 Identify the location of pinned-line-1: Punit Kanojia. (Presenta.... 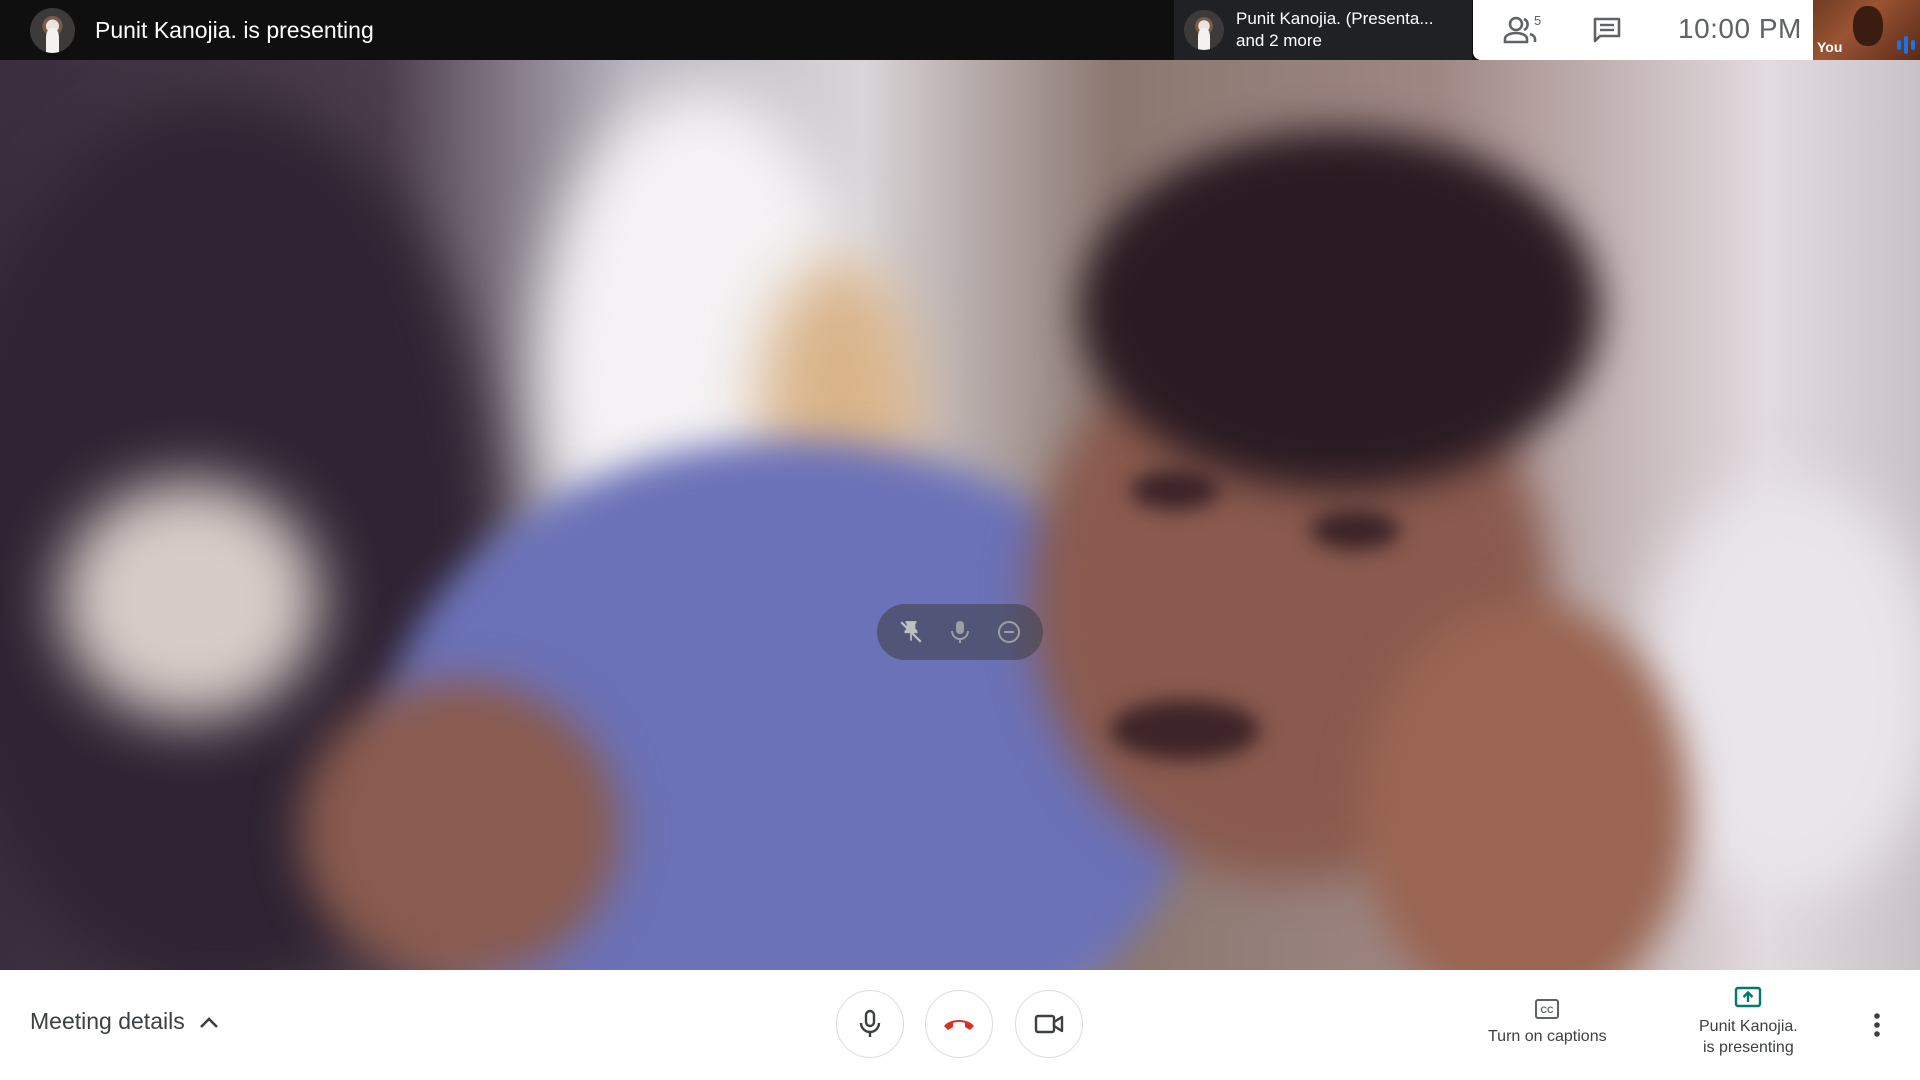
(1335, 18).